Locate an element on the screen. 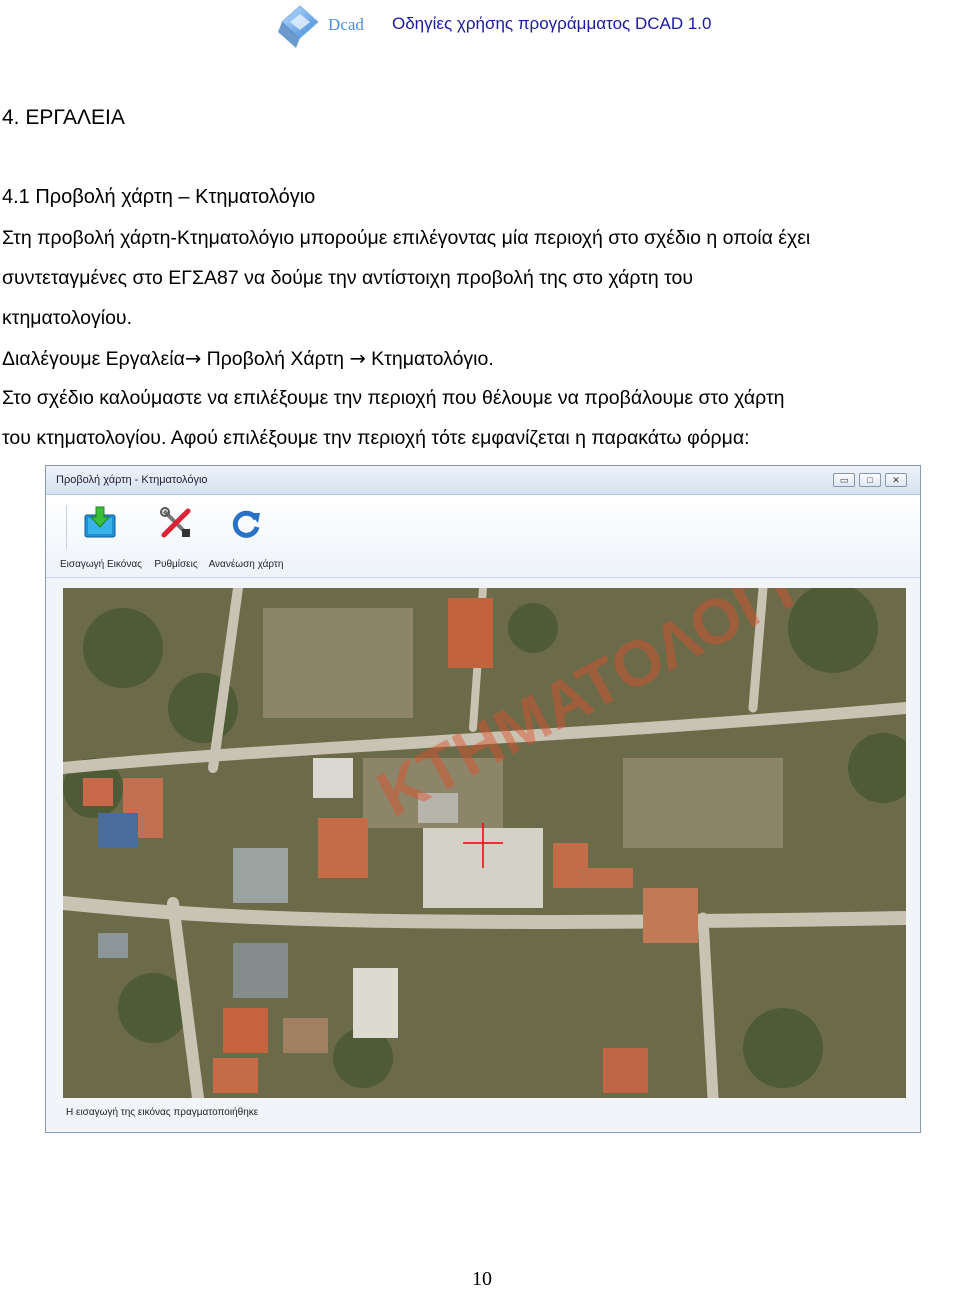  logo-text: Dcad is located at coordinates (346, 24).